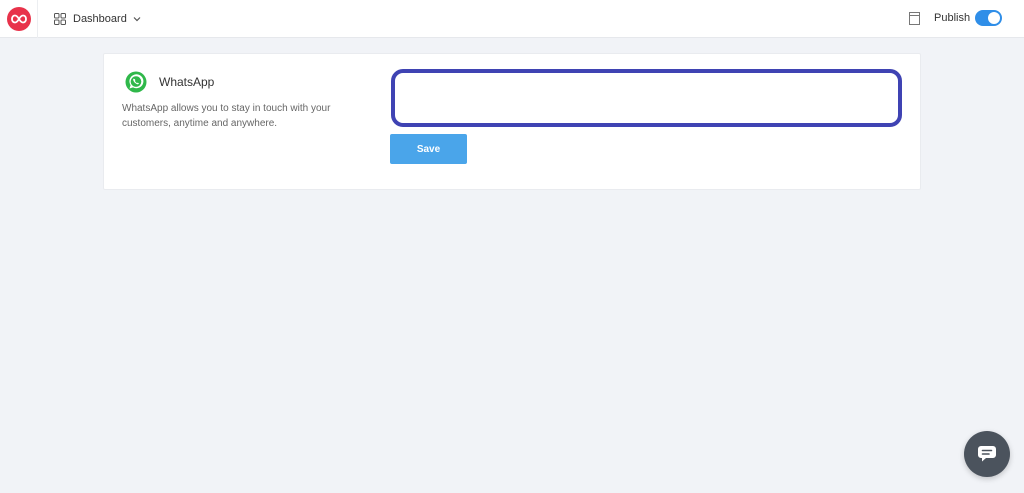 The width and height of the screenshot is (1024, 493). What do you see at coordinates (914, 18) in the screenshot?
I see `page-preview-icon` at bounding box center [914, 18].